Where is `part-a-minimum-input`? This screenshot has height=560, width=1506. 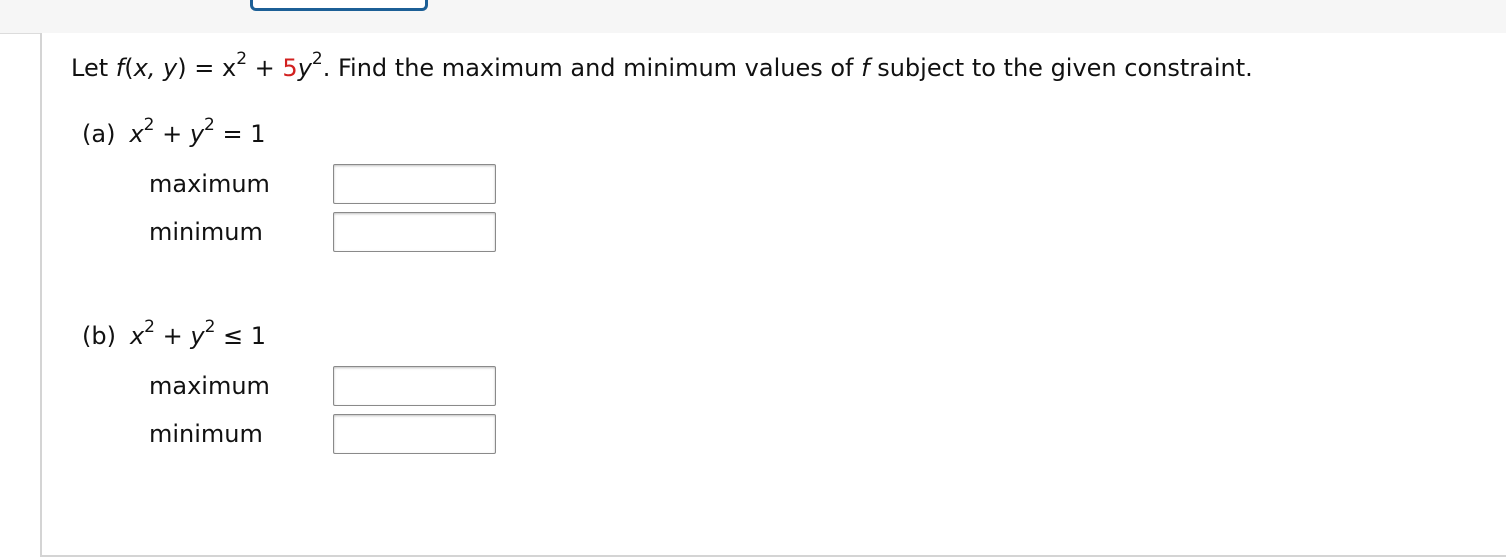 part-a-minimum-input is located at coordinates (414, 232).